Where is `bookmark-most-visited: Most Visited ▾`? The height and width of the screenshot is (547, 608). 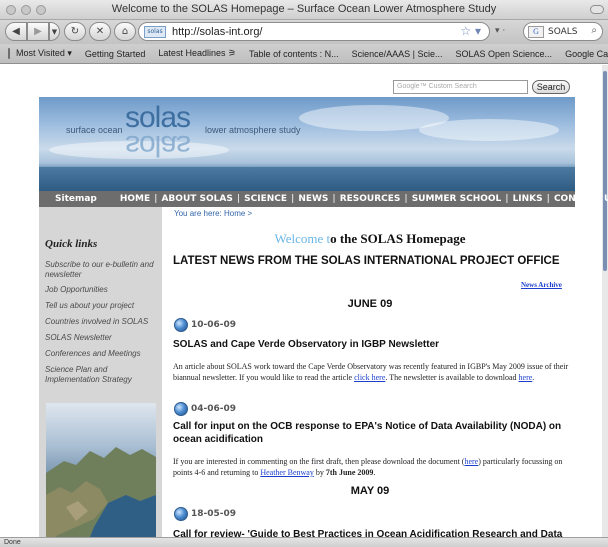 bookmark-most-visited: Most Visited ▾ is located at coordinates (44, 53).